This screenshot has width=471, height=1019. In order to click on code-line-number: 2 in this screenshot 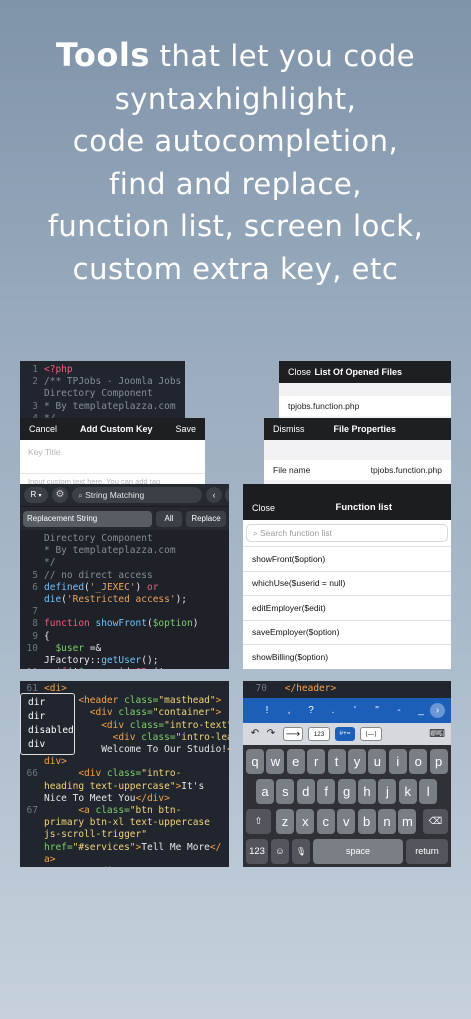, I will do `click(35, 382)`.